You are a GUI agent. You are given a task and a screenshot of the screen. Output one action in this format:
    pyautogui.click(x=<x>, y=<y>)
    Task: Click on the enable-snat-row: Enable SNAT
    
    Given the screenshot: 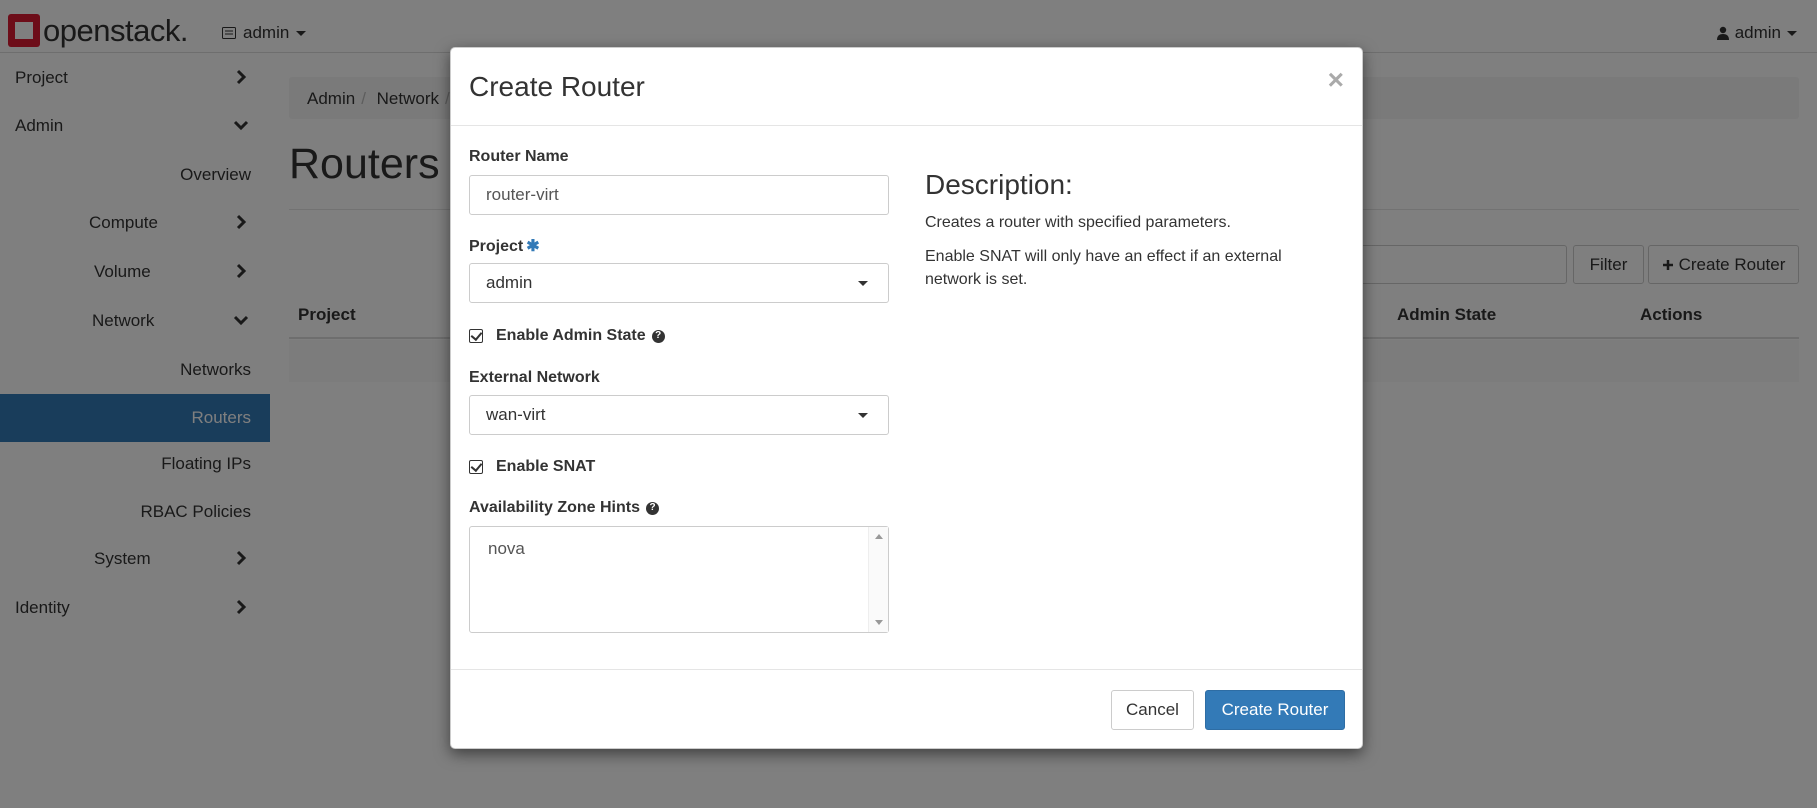 What is the action you would take?
    pyautogui.click(x=532, y=467)
    